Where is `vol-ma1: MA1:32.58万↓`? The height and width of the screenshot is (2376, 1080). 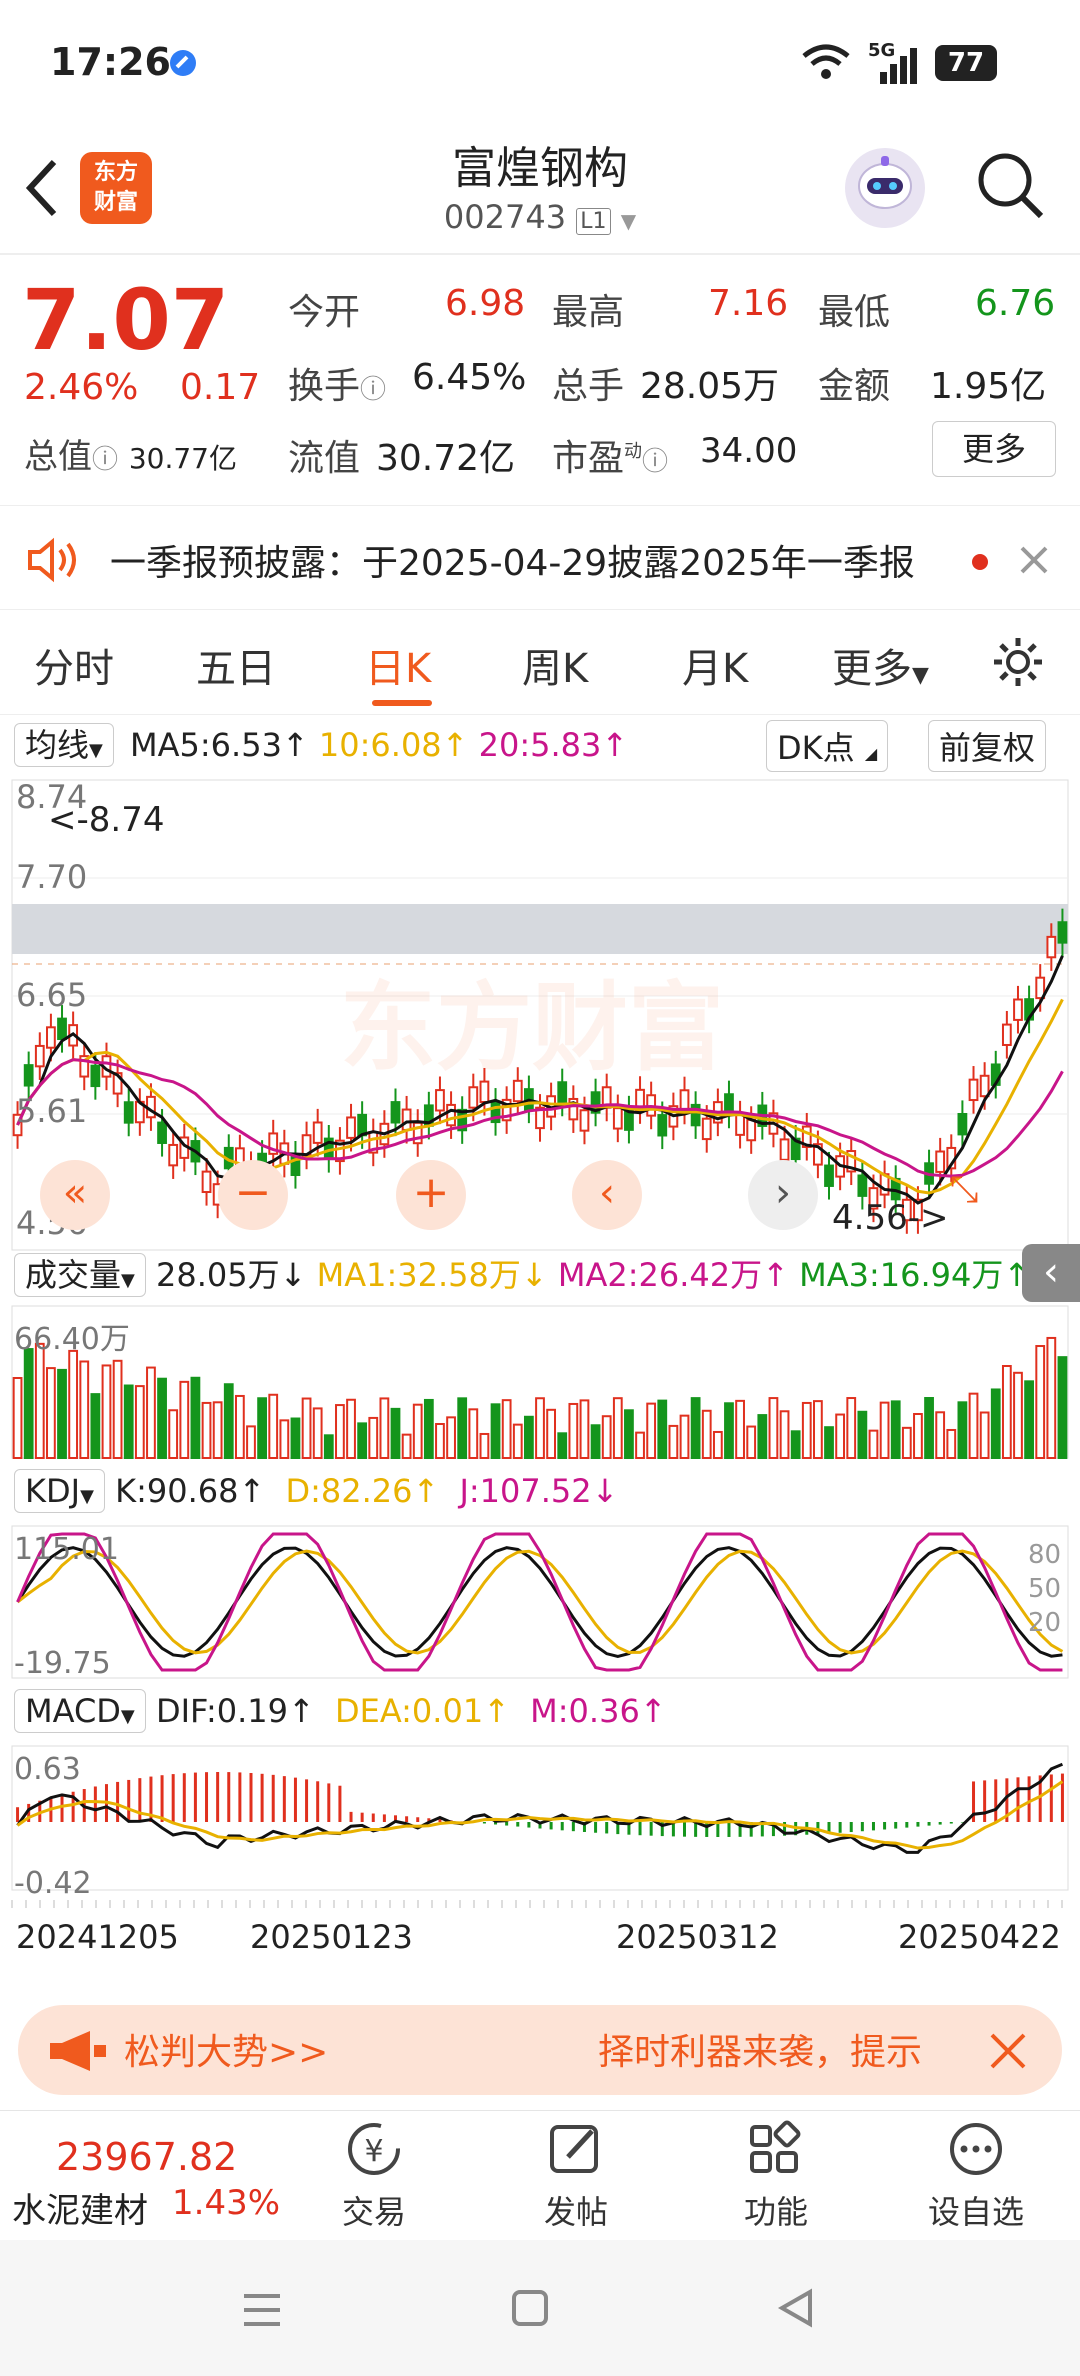 vol-ma1: MA1:32.58万↓ is located at coordinates (432, 1275).